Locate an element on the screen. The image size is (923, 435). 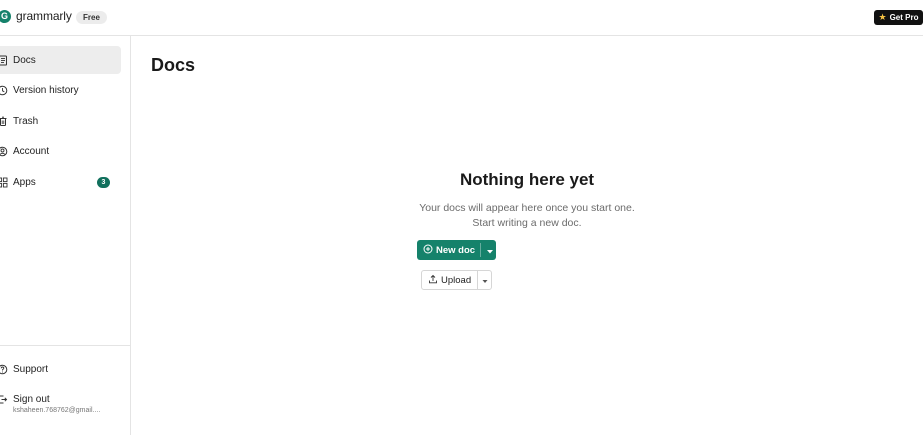
get-pro-label: Get Pro is located at coordinates (904, 17).